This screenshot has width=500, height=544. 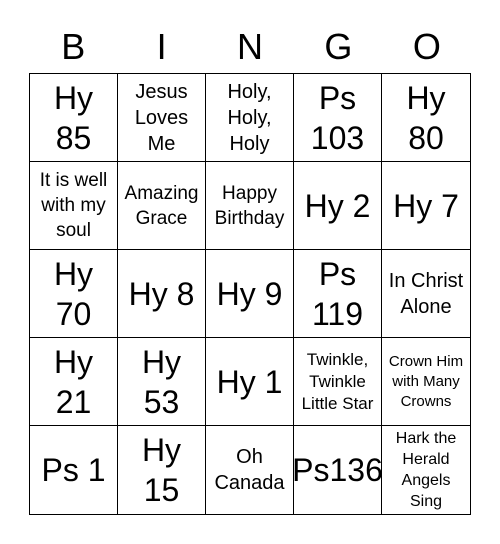 I want to click on bingo-cell: Hy 7, so click(x=426, y=206).